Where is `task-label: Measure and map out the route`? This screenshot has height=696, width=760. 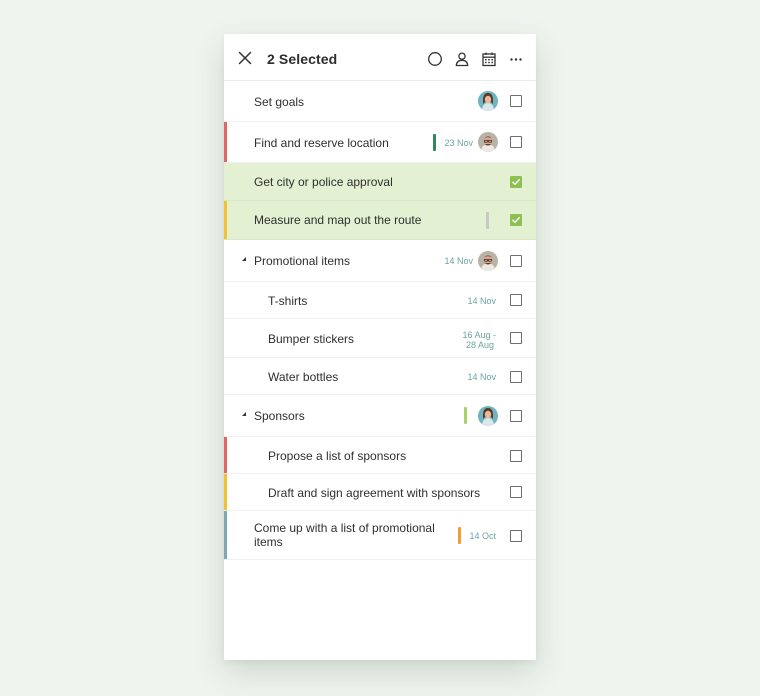
task-label: Measure and map out the route is located at coordinates (338, 220).